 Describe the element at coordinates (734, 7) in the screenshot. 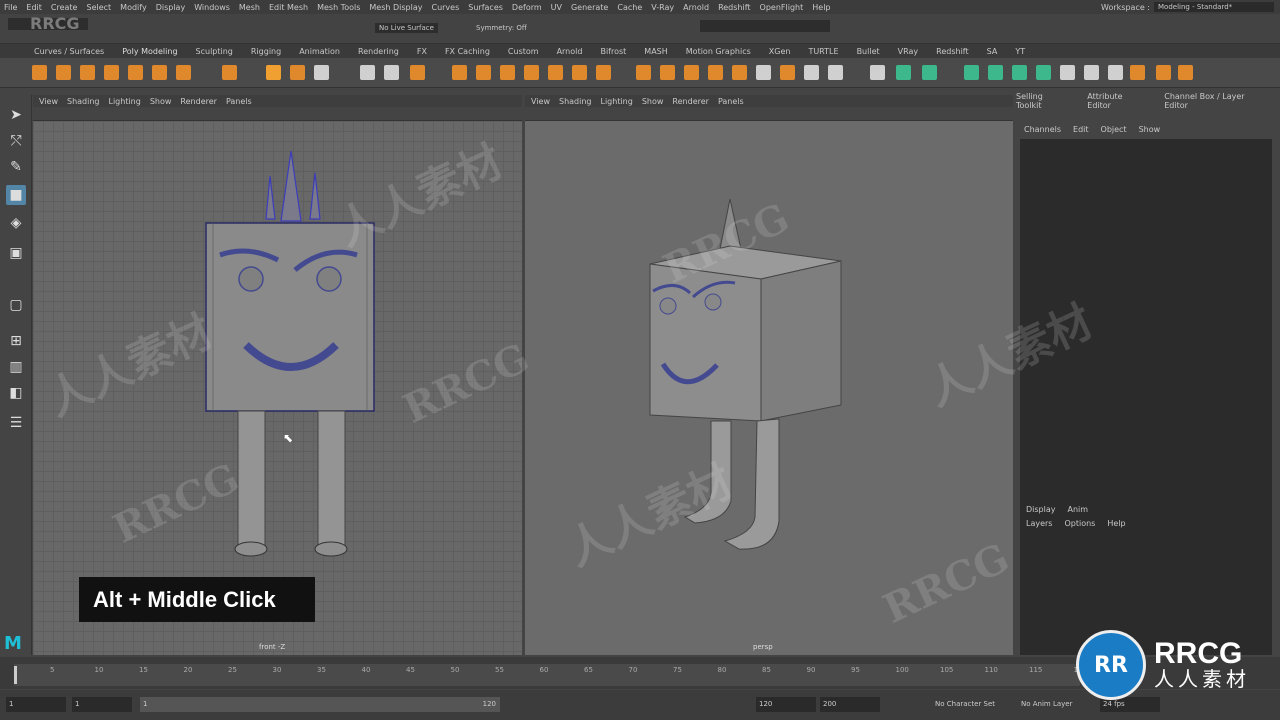

I see `menu-redshift: Redshift` at that location.